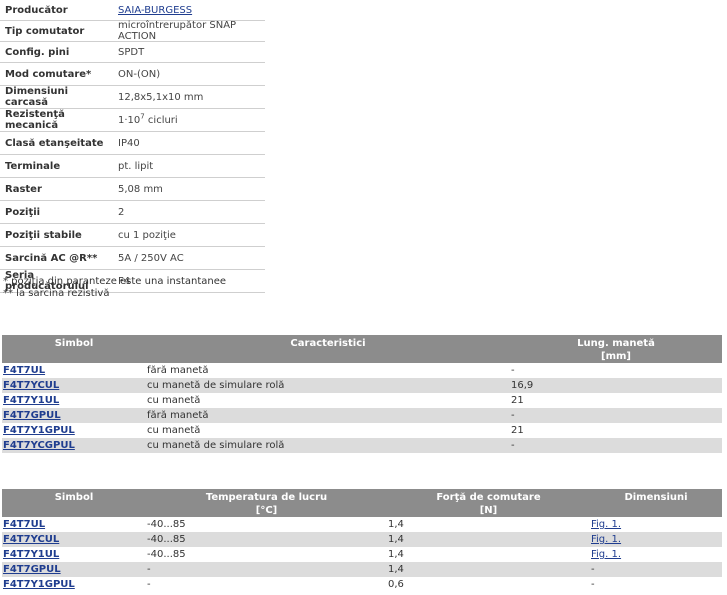 This screenshot has width=727, height=595. Describe the element at coordinates (149, 569) in the screenshot. I see `temperature-cell: -` at that location.